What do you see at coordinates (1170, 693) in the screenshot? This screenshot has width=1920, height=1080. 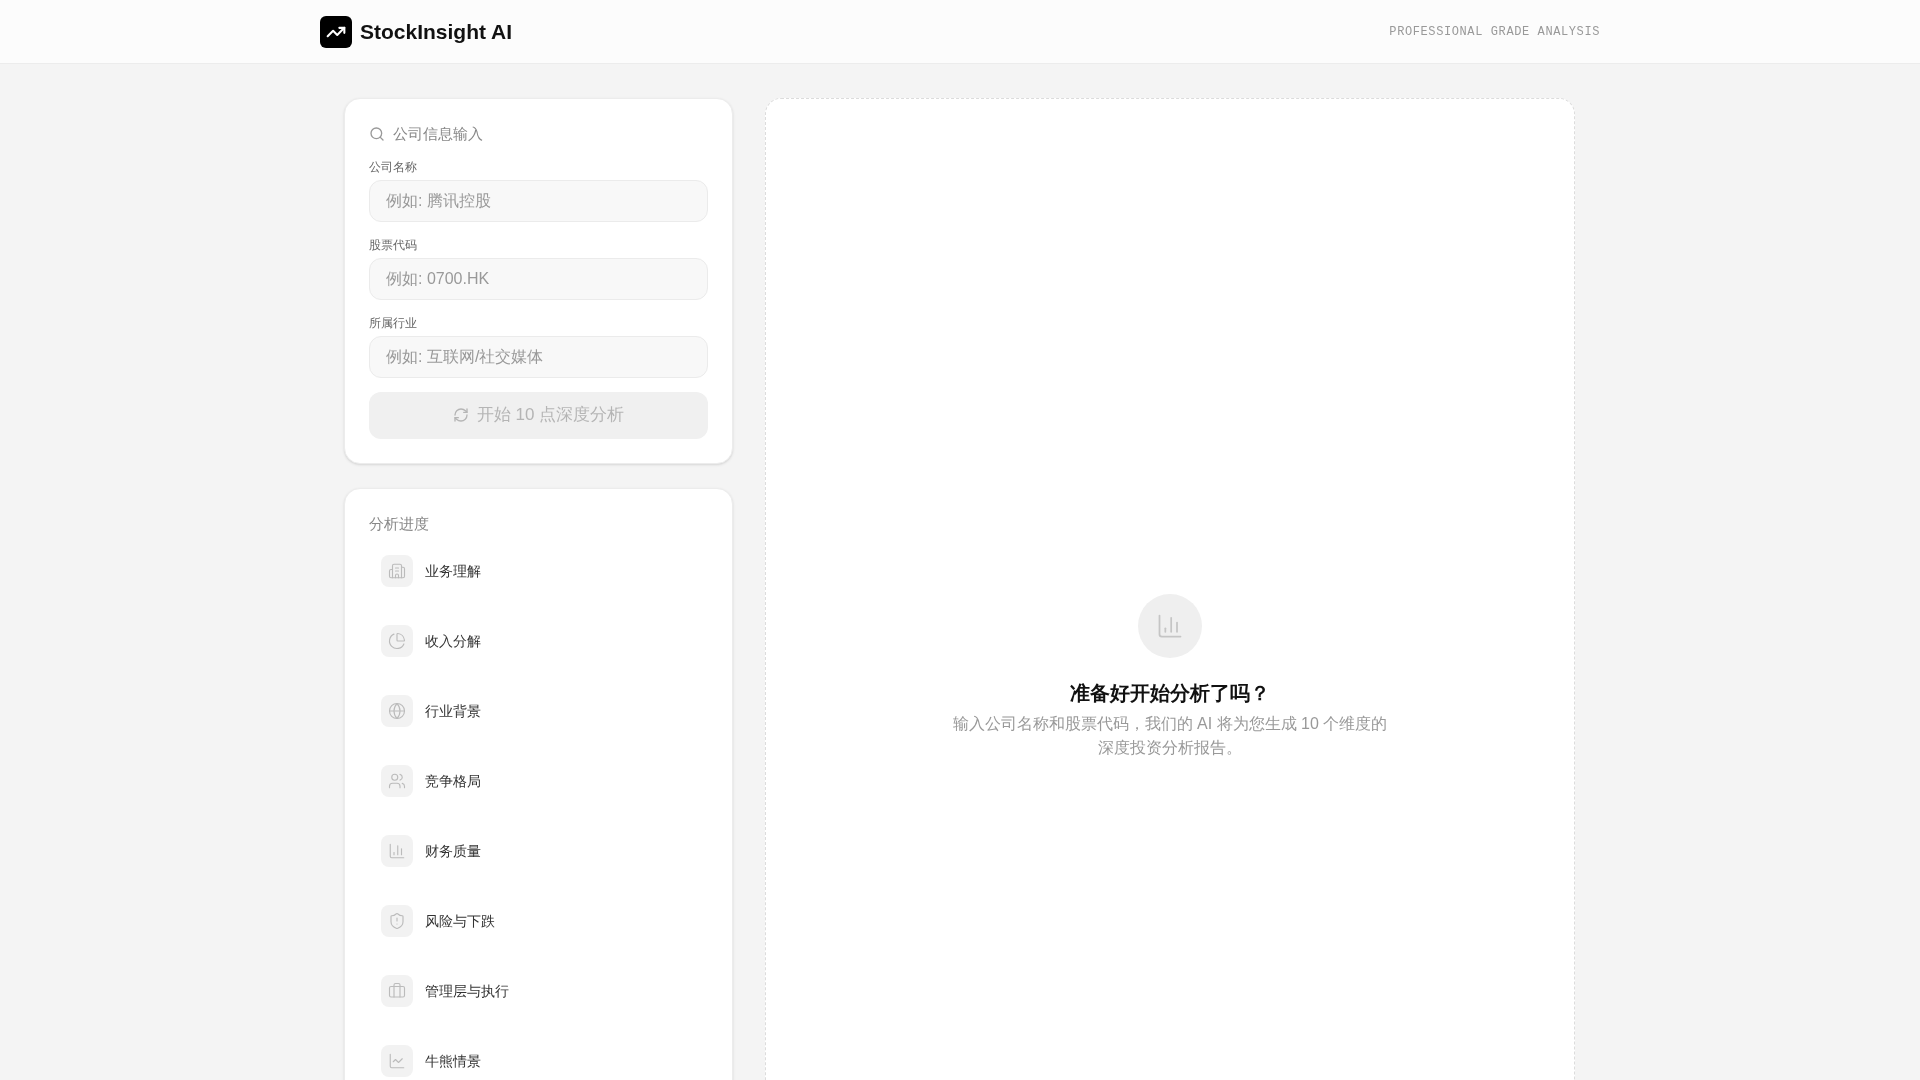 I see `empty-title: 准备好开始分析了吗？` at bounding box center [1170, 693].